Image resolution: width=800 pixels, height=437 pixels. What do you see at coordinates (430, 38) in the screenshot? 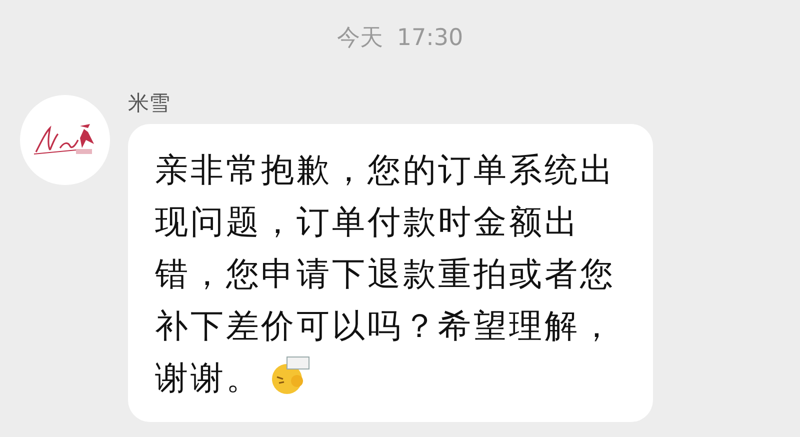
I see `time-label: 17:30` at bounding box center [430, 38].